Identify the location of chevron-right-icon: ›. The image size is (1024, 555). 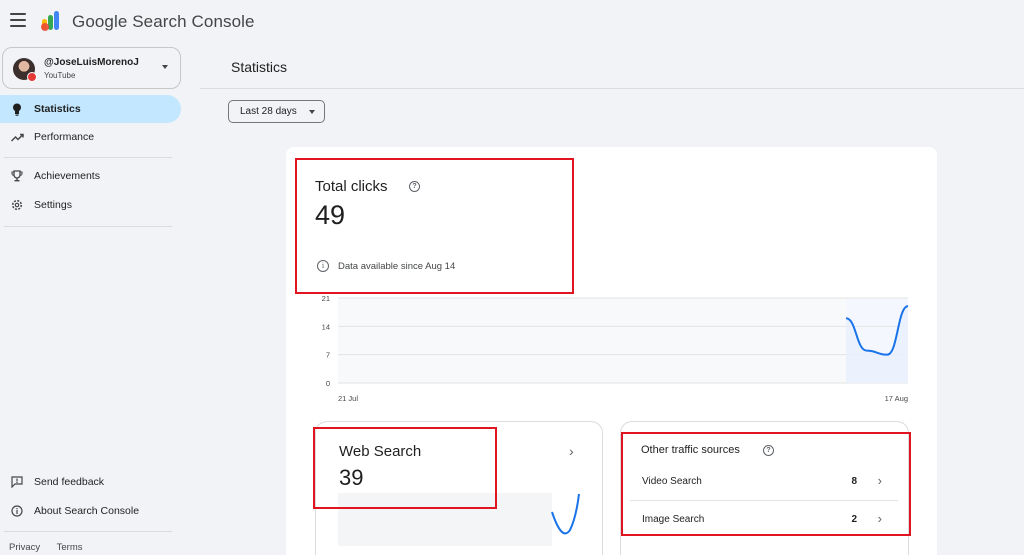
(571, 451).